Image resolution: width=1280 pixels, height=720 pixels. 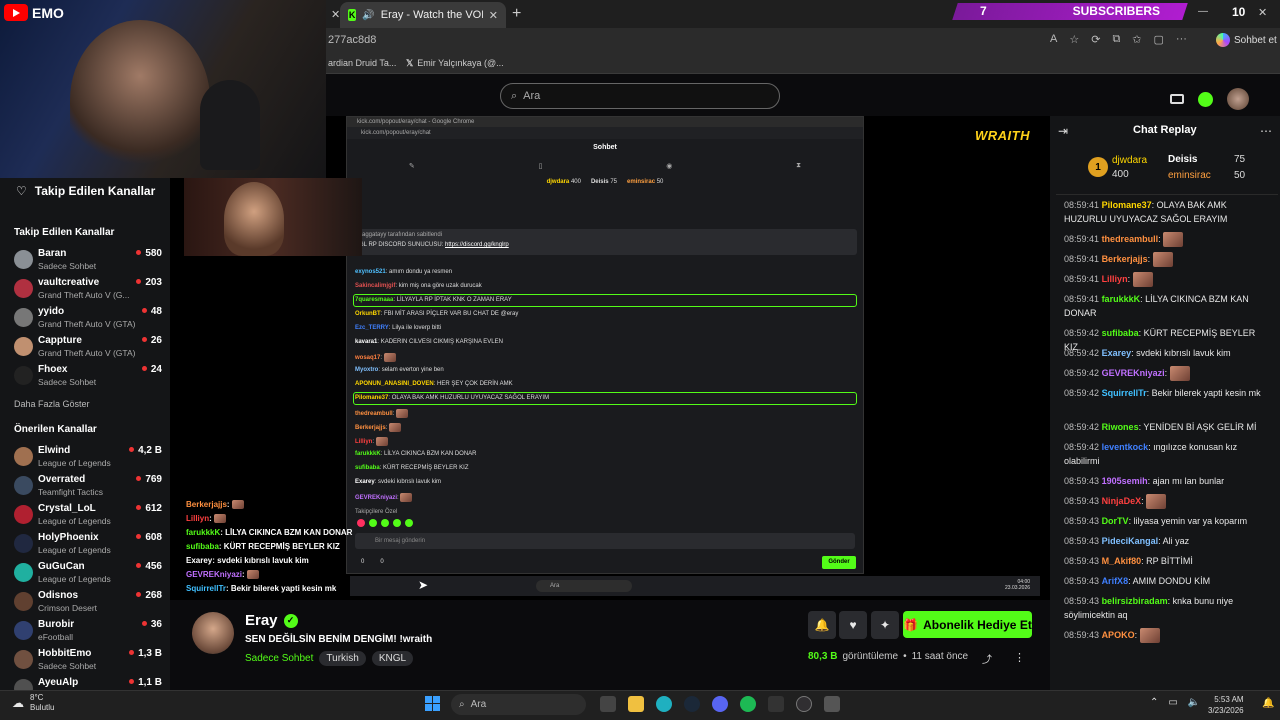 I want to click on share-icon: ⤴, so click(x=987, y=658).